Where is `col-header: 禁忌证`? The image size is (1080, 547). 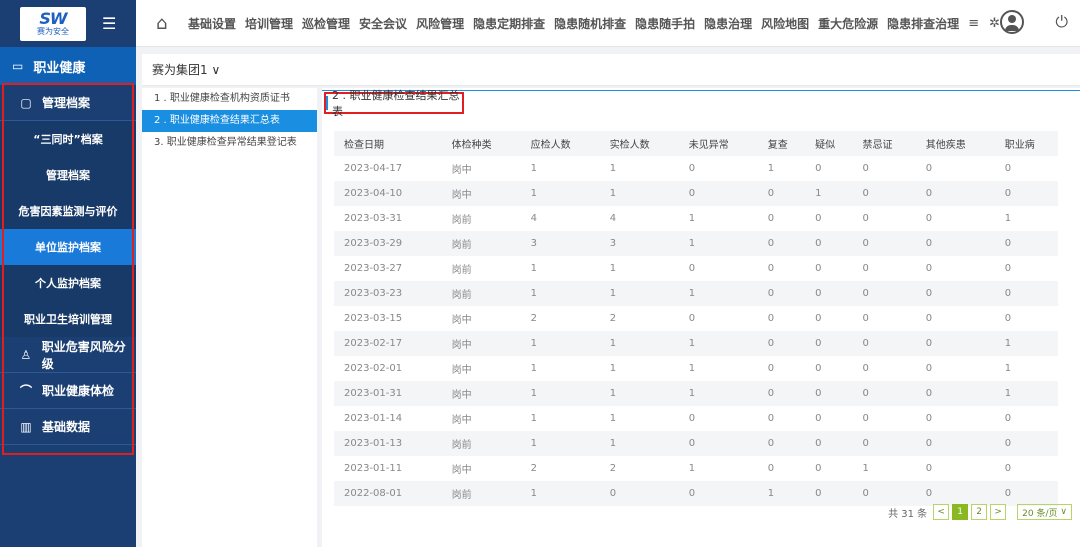
col-header: 禁忌证 is located at coordinates (884, 143).